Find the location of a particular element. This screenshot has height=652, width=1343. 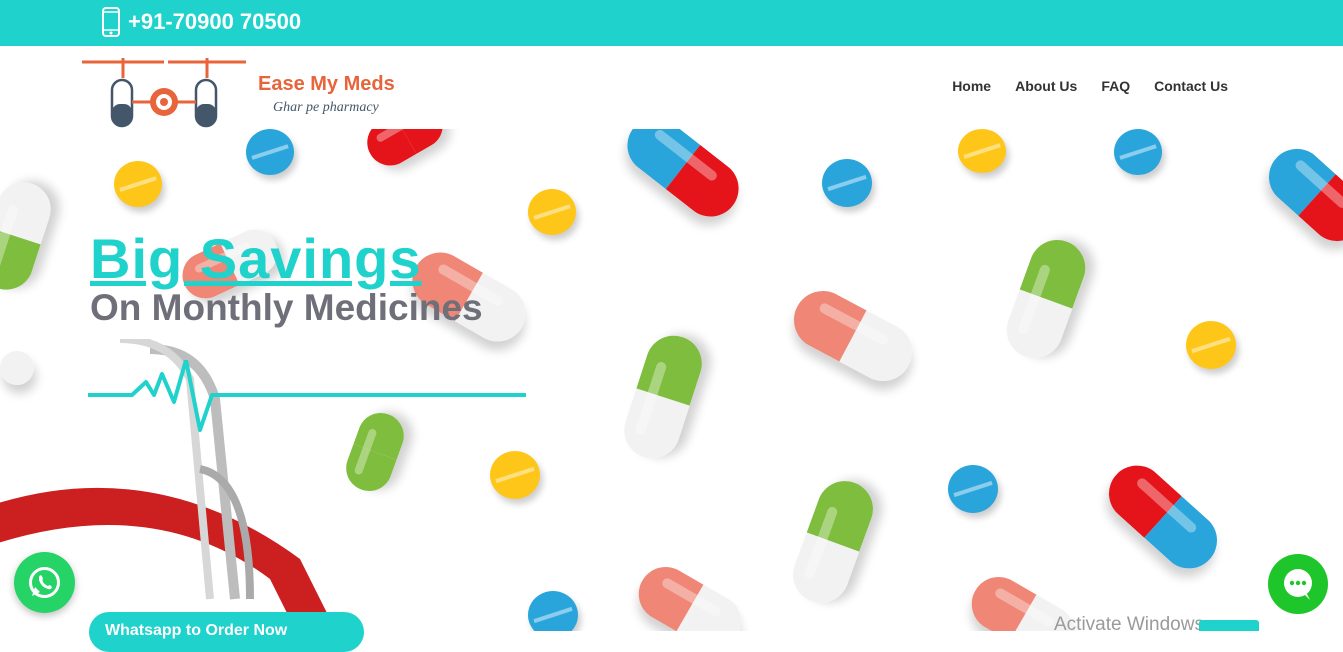

main-nav: Home About Us FAQ Contact Us is located at coordinates (1090, 86).